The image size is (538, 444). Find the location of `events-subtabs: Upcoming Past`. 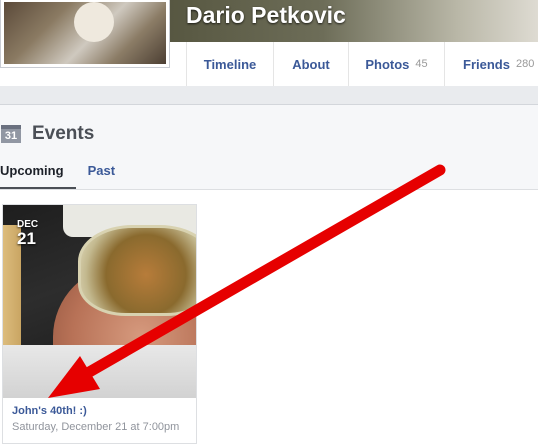

events-subtabs: Upcoming Past is located at coordinates (63, 176).